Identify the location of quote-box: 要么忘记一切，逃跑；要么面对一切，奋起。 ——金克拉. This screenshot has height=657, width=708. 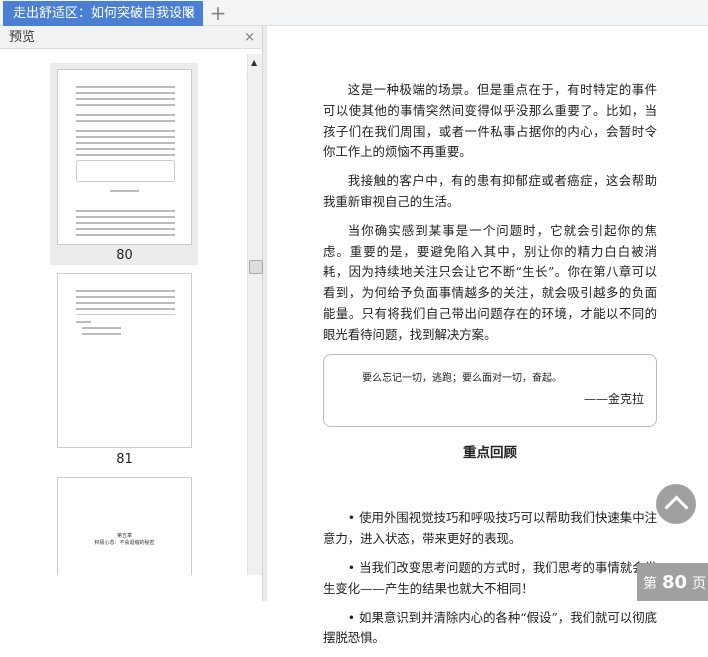
(490, 390).